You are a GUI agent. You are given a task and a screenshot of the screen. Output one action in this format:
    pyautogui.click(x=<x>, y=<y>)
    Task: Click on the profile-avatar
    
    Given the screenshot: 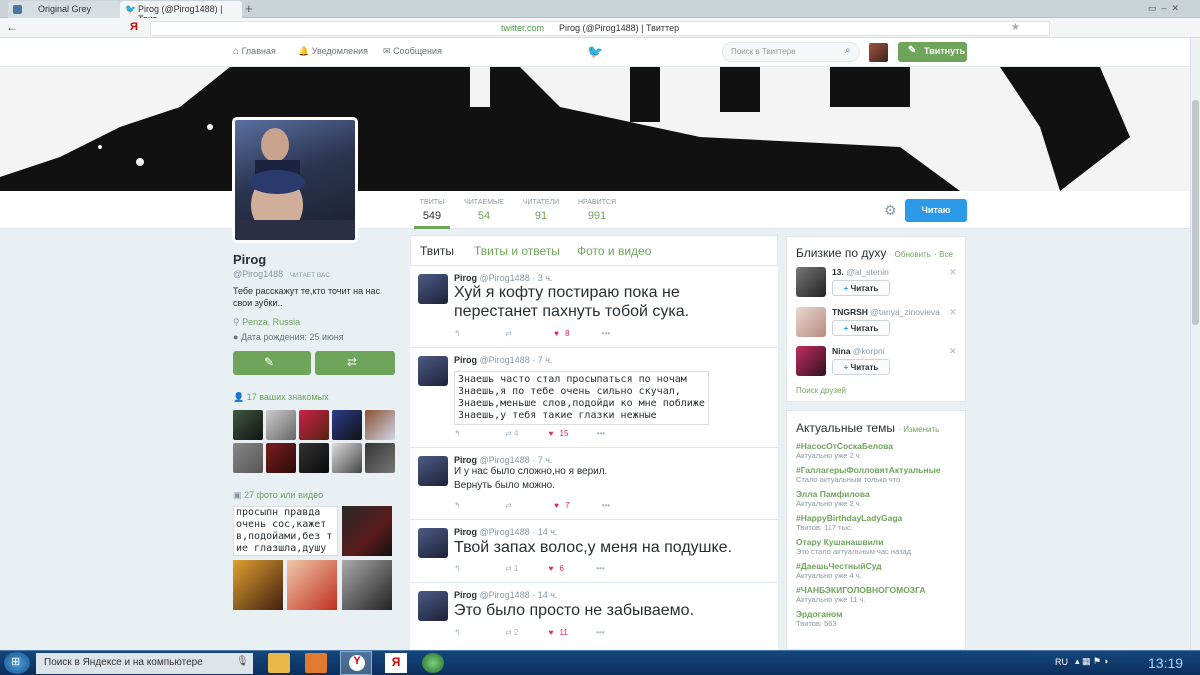 What is the action you would take?
    pyautogui.click(x=295, y=180)
    